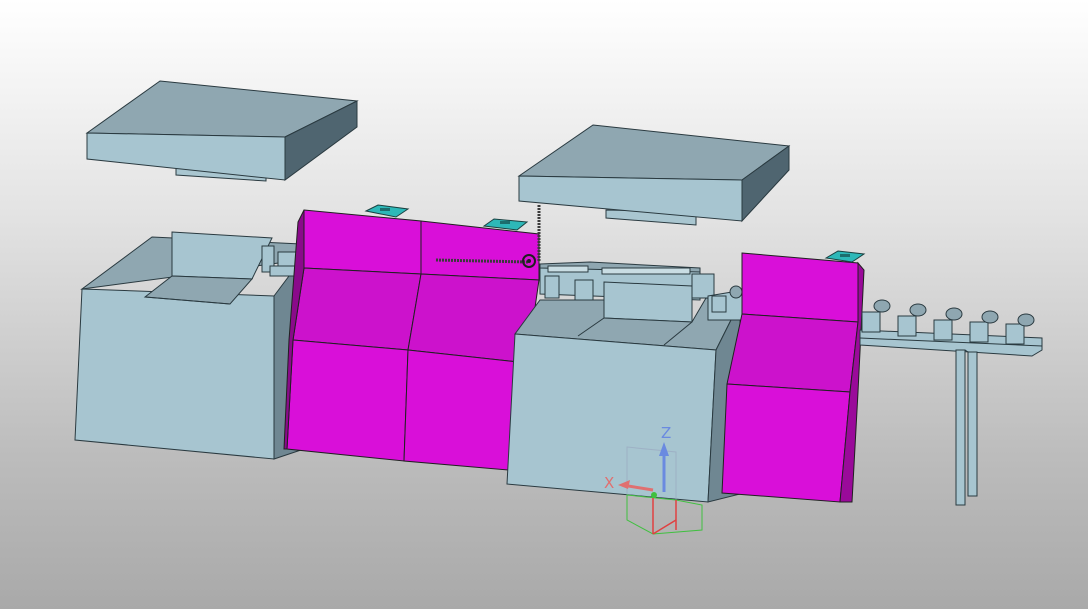 This screenshot has width=1088, height=609. Describe the element at coordinates (951, 402) in the screenshot. I see `output-conveyor` at that location.